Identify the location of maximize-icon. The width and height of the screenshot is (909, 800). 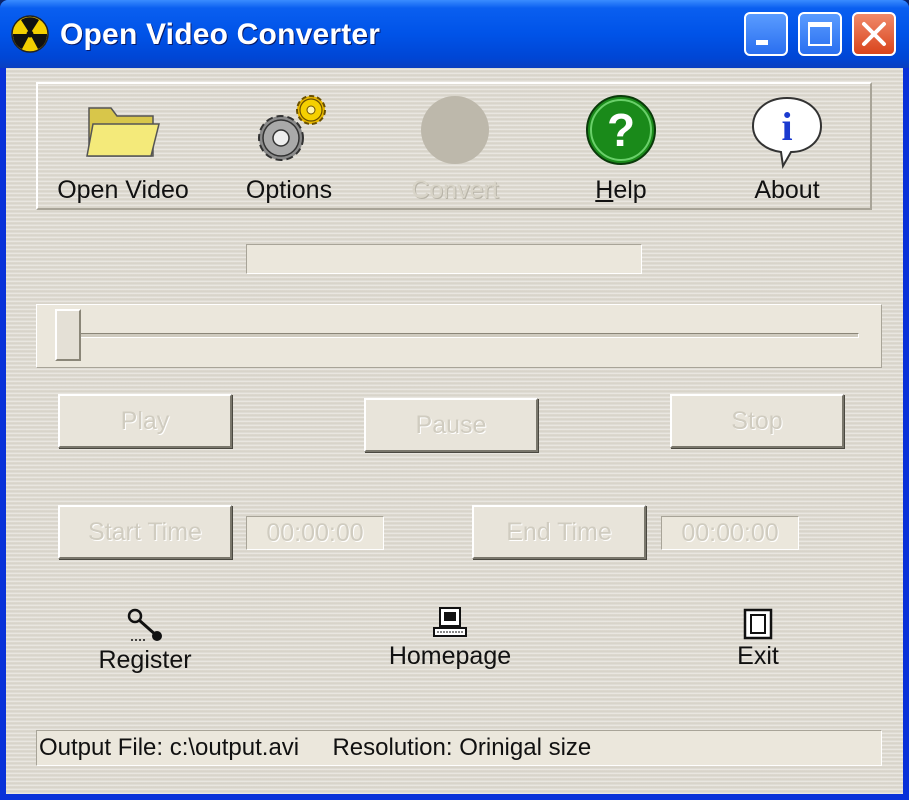
(820, 34).